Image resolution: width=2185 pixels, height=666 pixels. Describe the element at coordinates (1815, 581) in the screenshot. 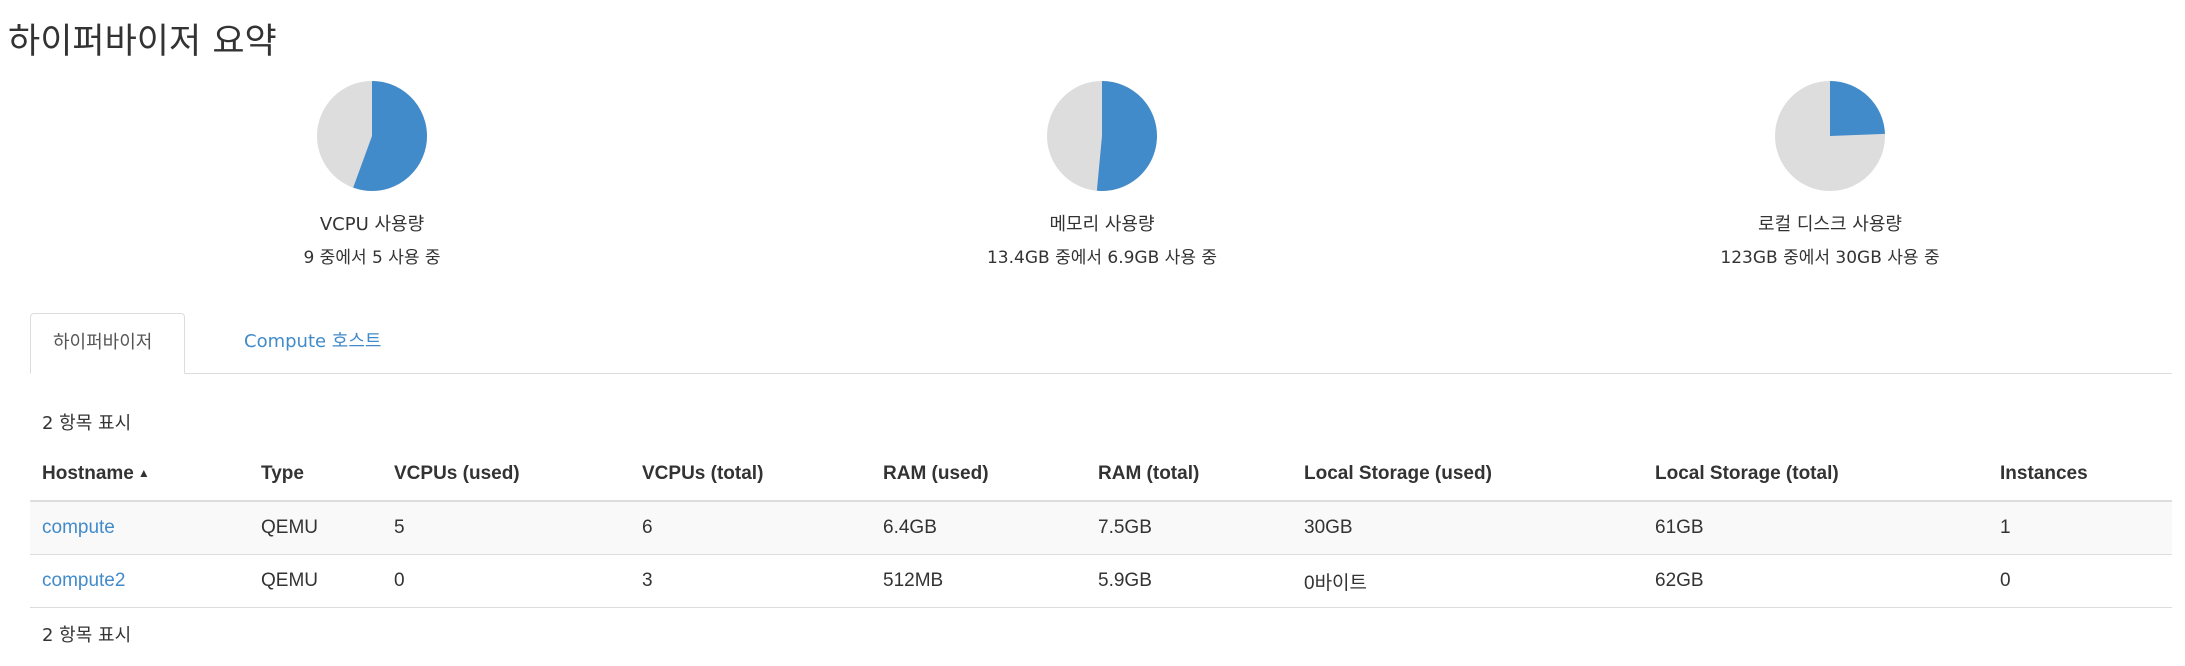

I see `storage-total-cell: 62GB` at that location.